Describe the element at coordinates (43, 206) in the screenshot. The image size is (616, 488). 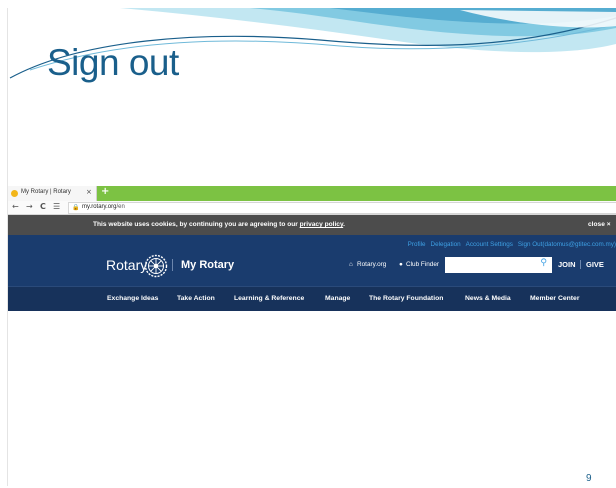
I see `reload-icon: C` at that location.